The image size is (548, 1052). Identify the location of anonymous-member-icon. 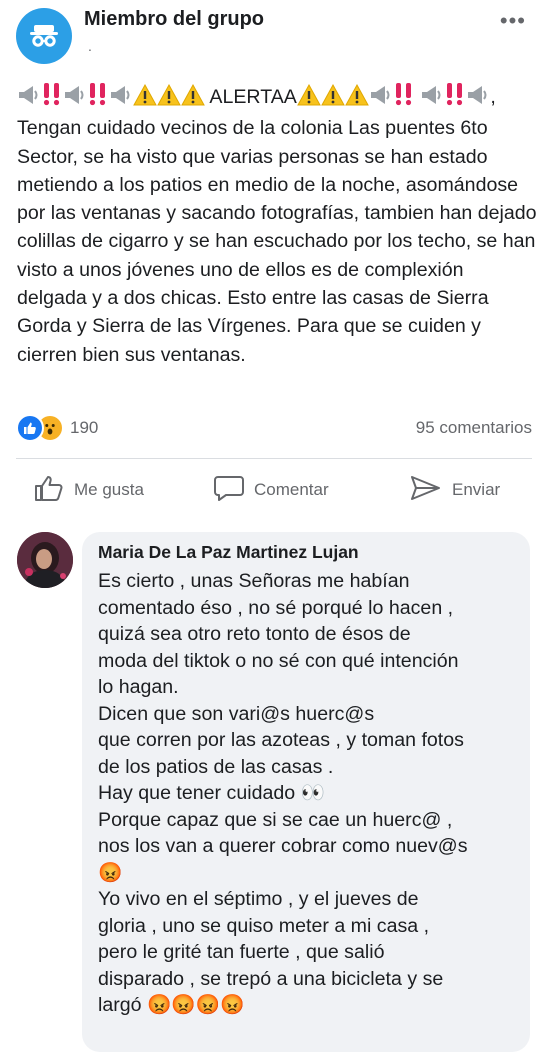
(44, 36).